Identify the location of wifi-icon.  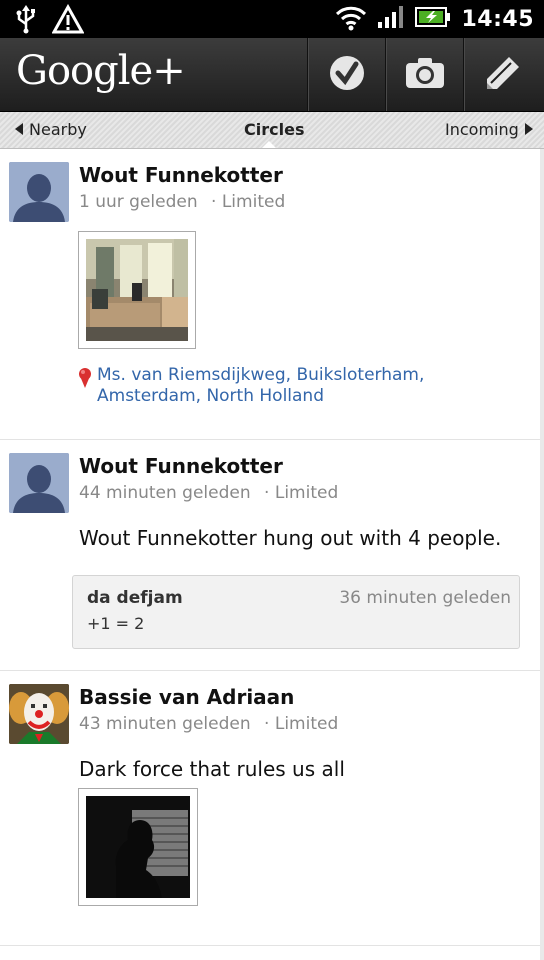
(351, 19).